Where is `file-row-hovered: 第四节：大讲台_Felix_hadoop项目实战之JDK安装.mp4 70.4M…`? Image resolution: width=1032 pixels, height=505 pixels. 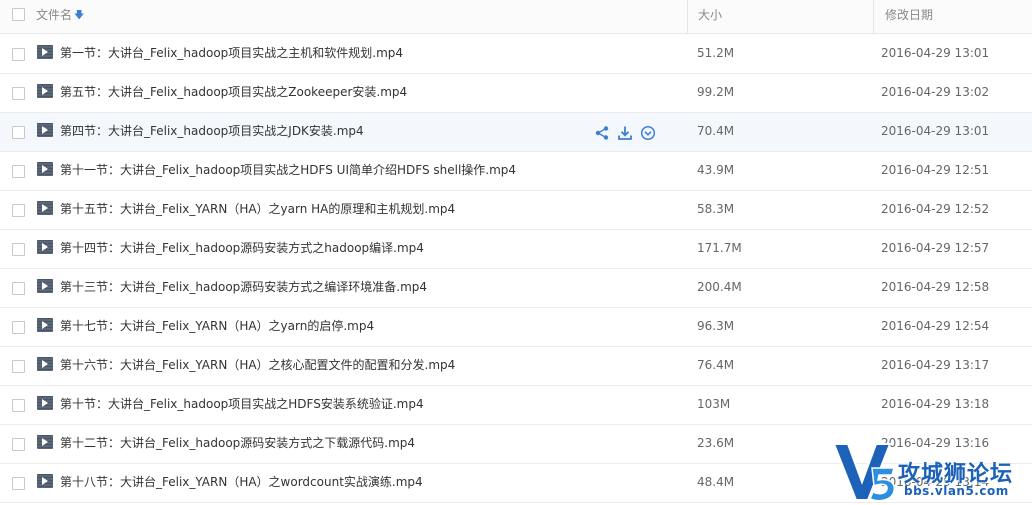
file-row-hovered: 第四节：大讲台_Felix_hadoop项目实战之JDK安装.mp4 70.4M… is located at coordinates (516, 132).